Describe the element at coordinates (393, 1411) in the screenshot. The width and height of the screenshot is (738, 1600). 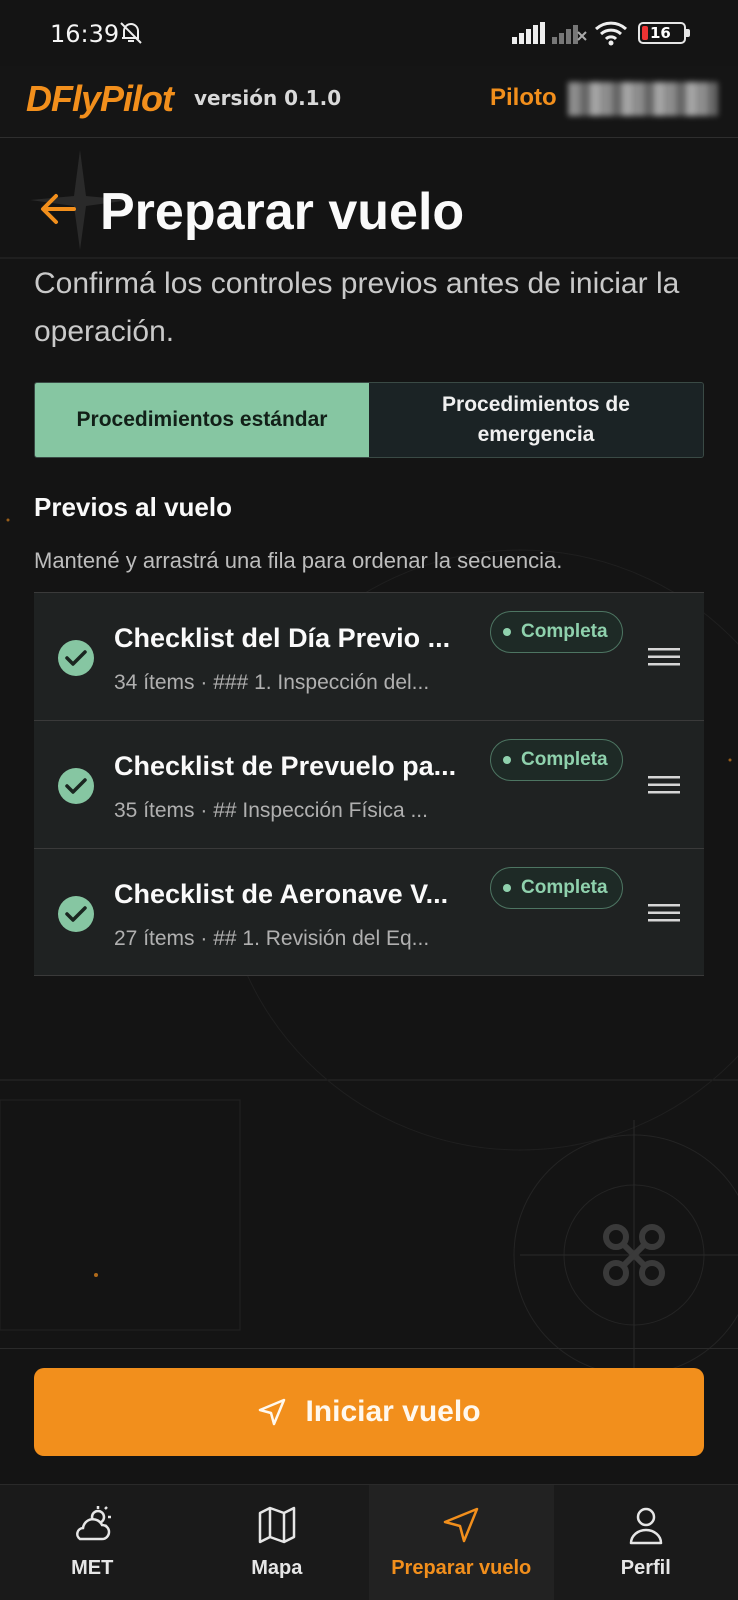
I see `start-flight-label: Iniciar vuelo` at that location.